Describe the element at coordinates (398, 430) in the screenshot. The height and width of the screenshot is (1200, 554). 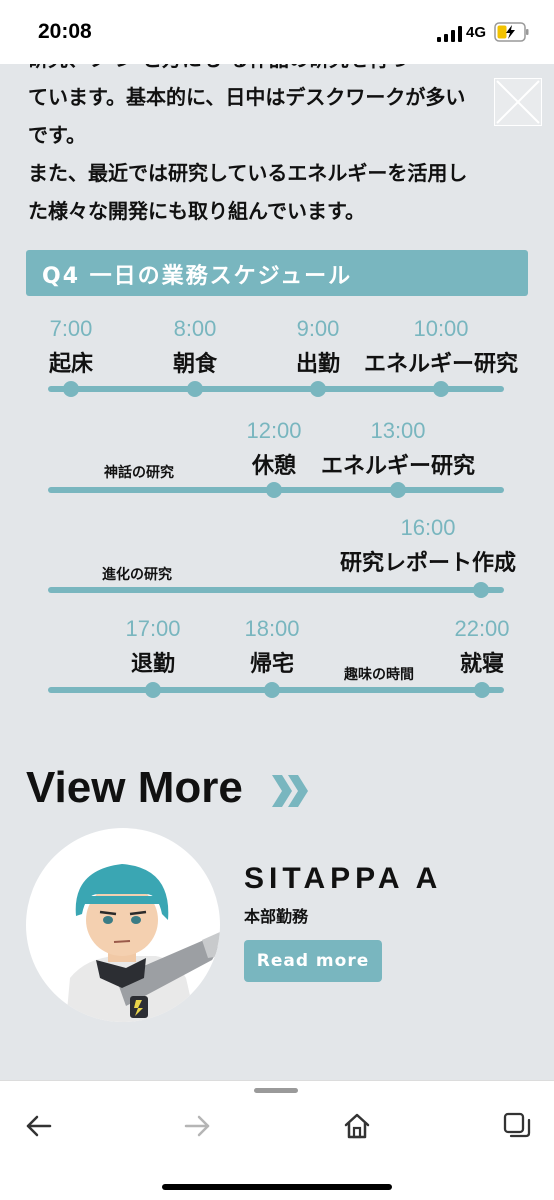
I see `schedule-time: 13:00` at that location.